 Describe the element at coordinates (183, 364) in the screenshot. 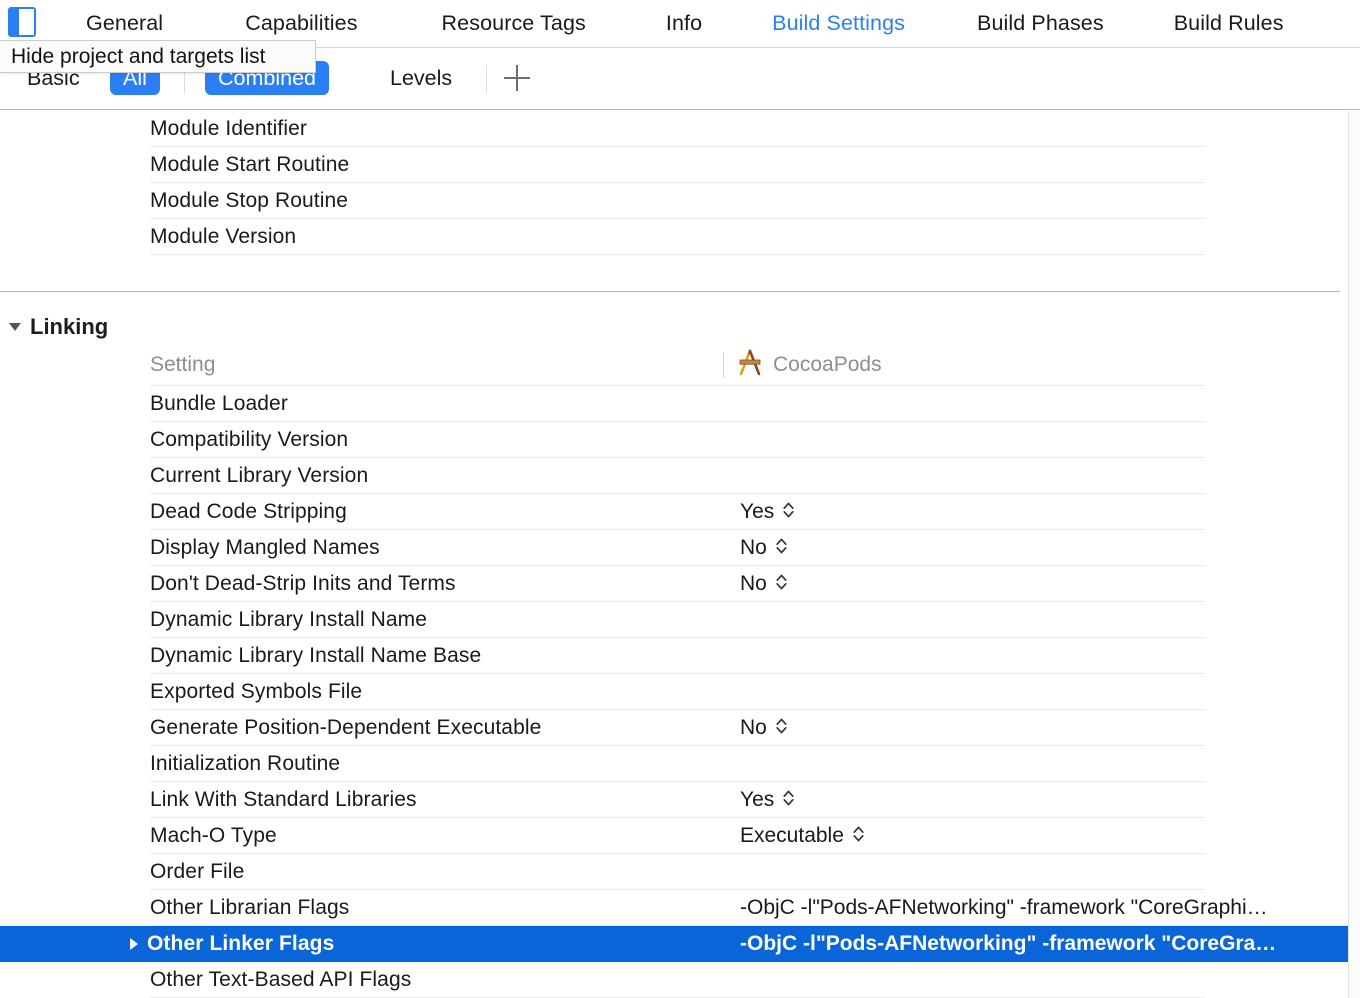

I see `column-header-setting: Setting` at that location.